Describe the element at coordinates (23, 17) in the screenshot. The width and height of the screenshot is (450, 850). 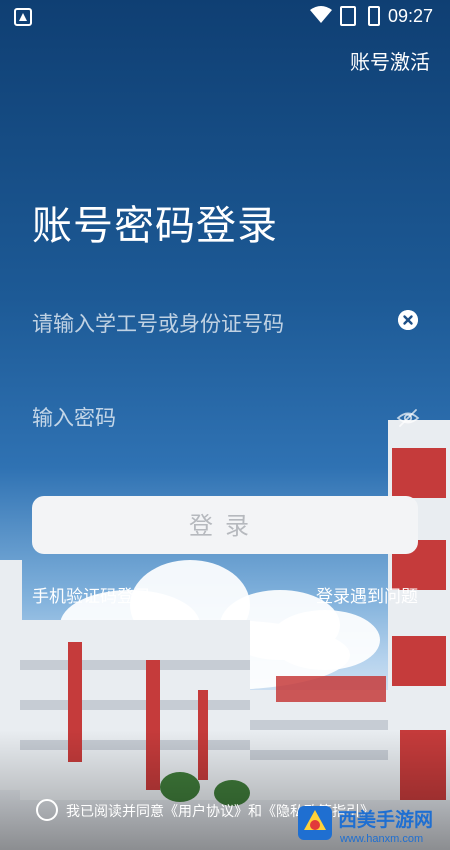
I see `notification-icon` at that location.